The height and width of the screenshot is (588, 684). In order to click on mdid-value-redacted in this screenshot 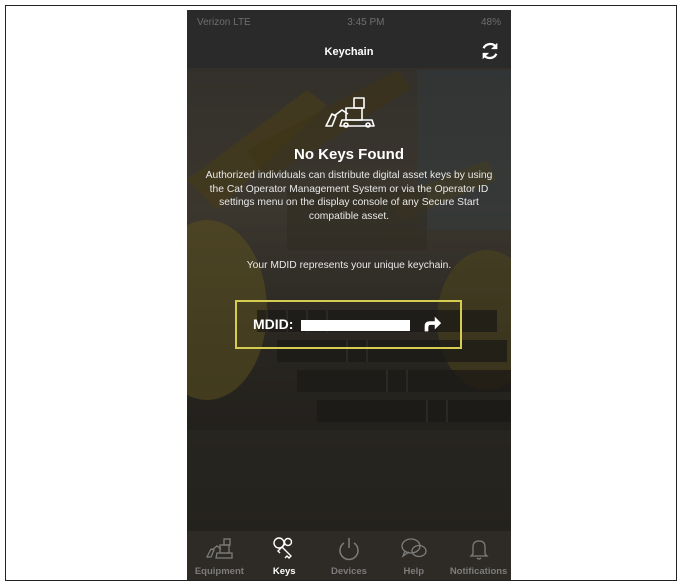, I will do `click(355, 325)`.